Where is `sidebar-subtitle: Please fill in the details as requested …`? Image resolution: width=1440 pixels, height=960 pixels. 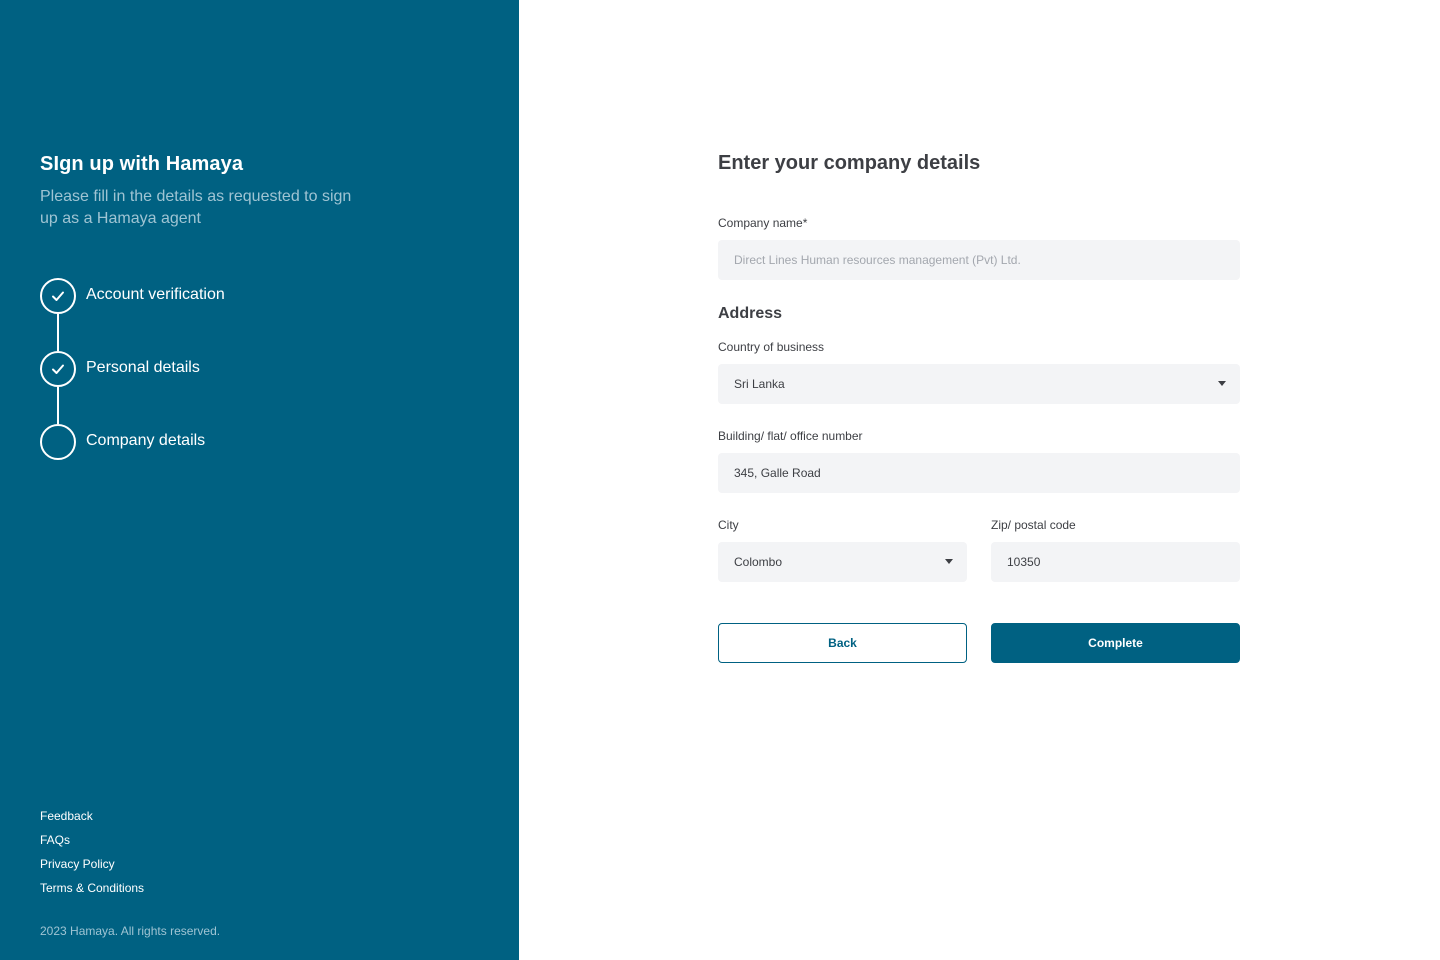 sidebar-subtitle: Please fill in the details as requested … is located at coordinates (196, 207).